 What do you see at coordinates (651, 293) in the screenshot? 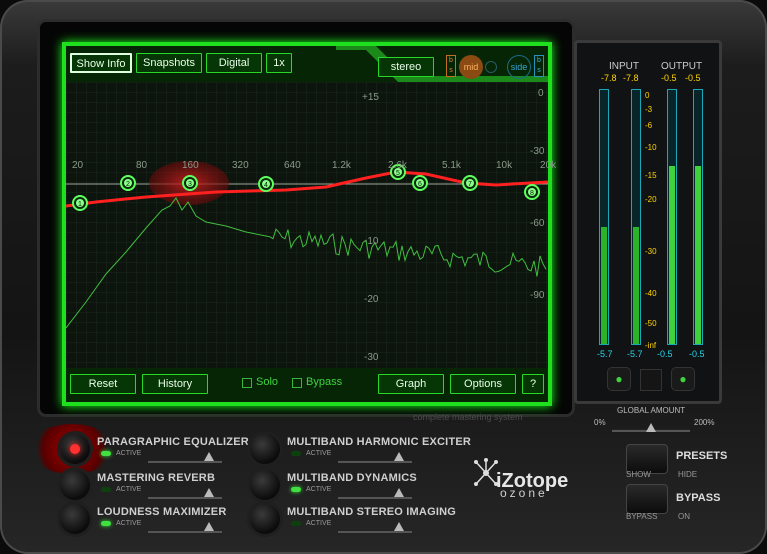
I see `meter-scale-tick: -40` at bounding box center [651, 293].